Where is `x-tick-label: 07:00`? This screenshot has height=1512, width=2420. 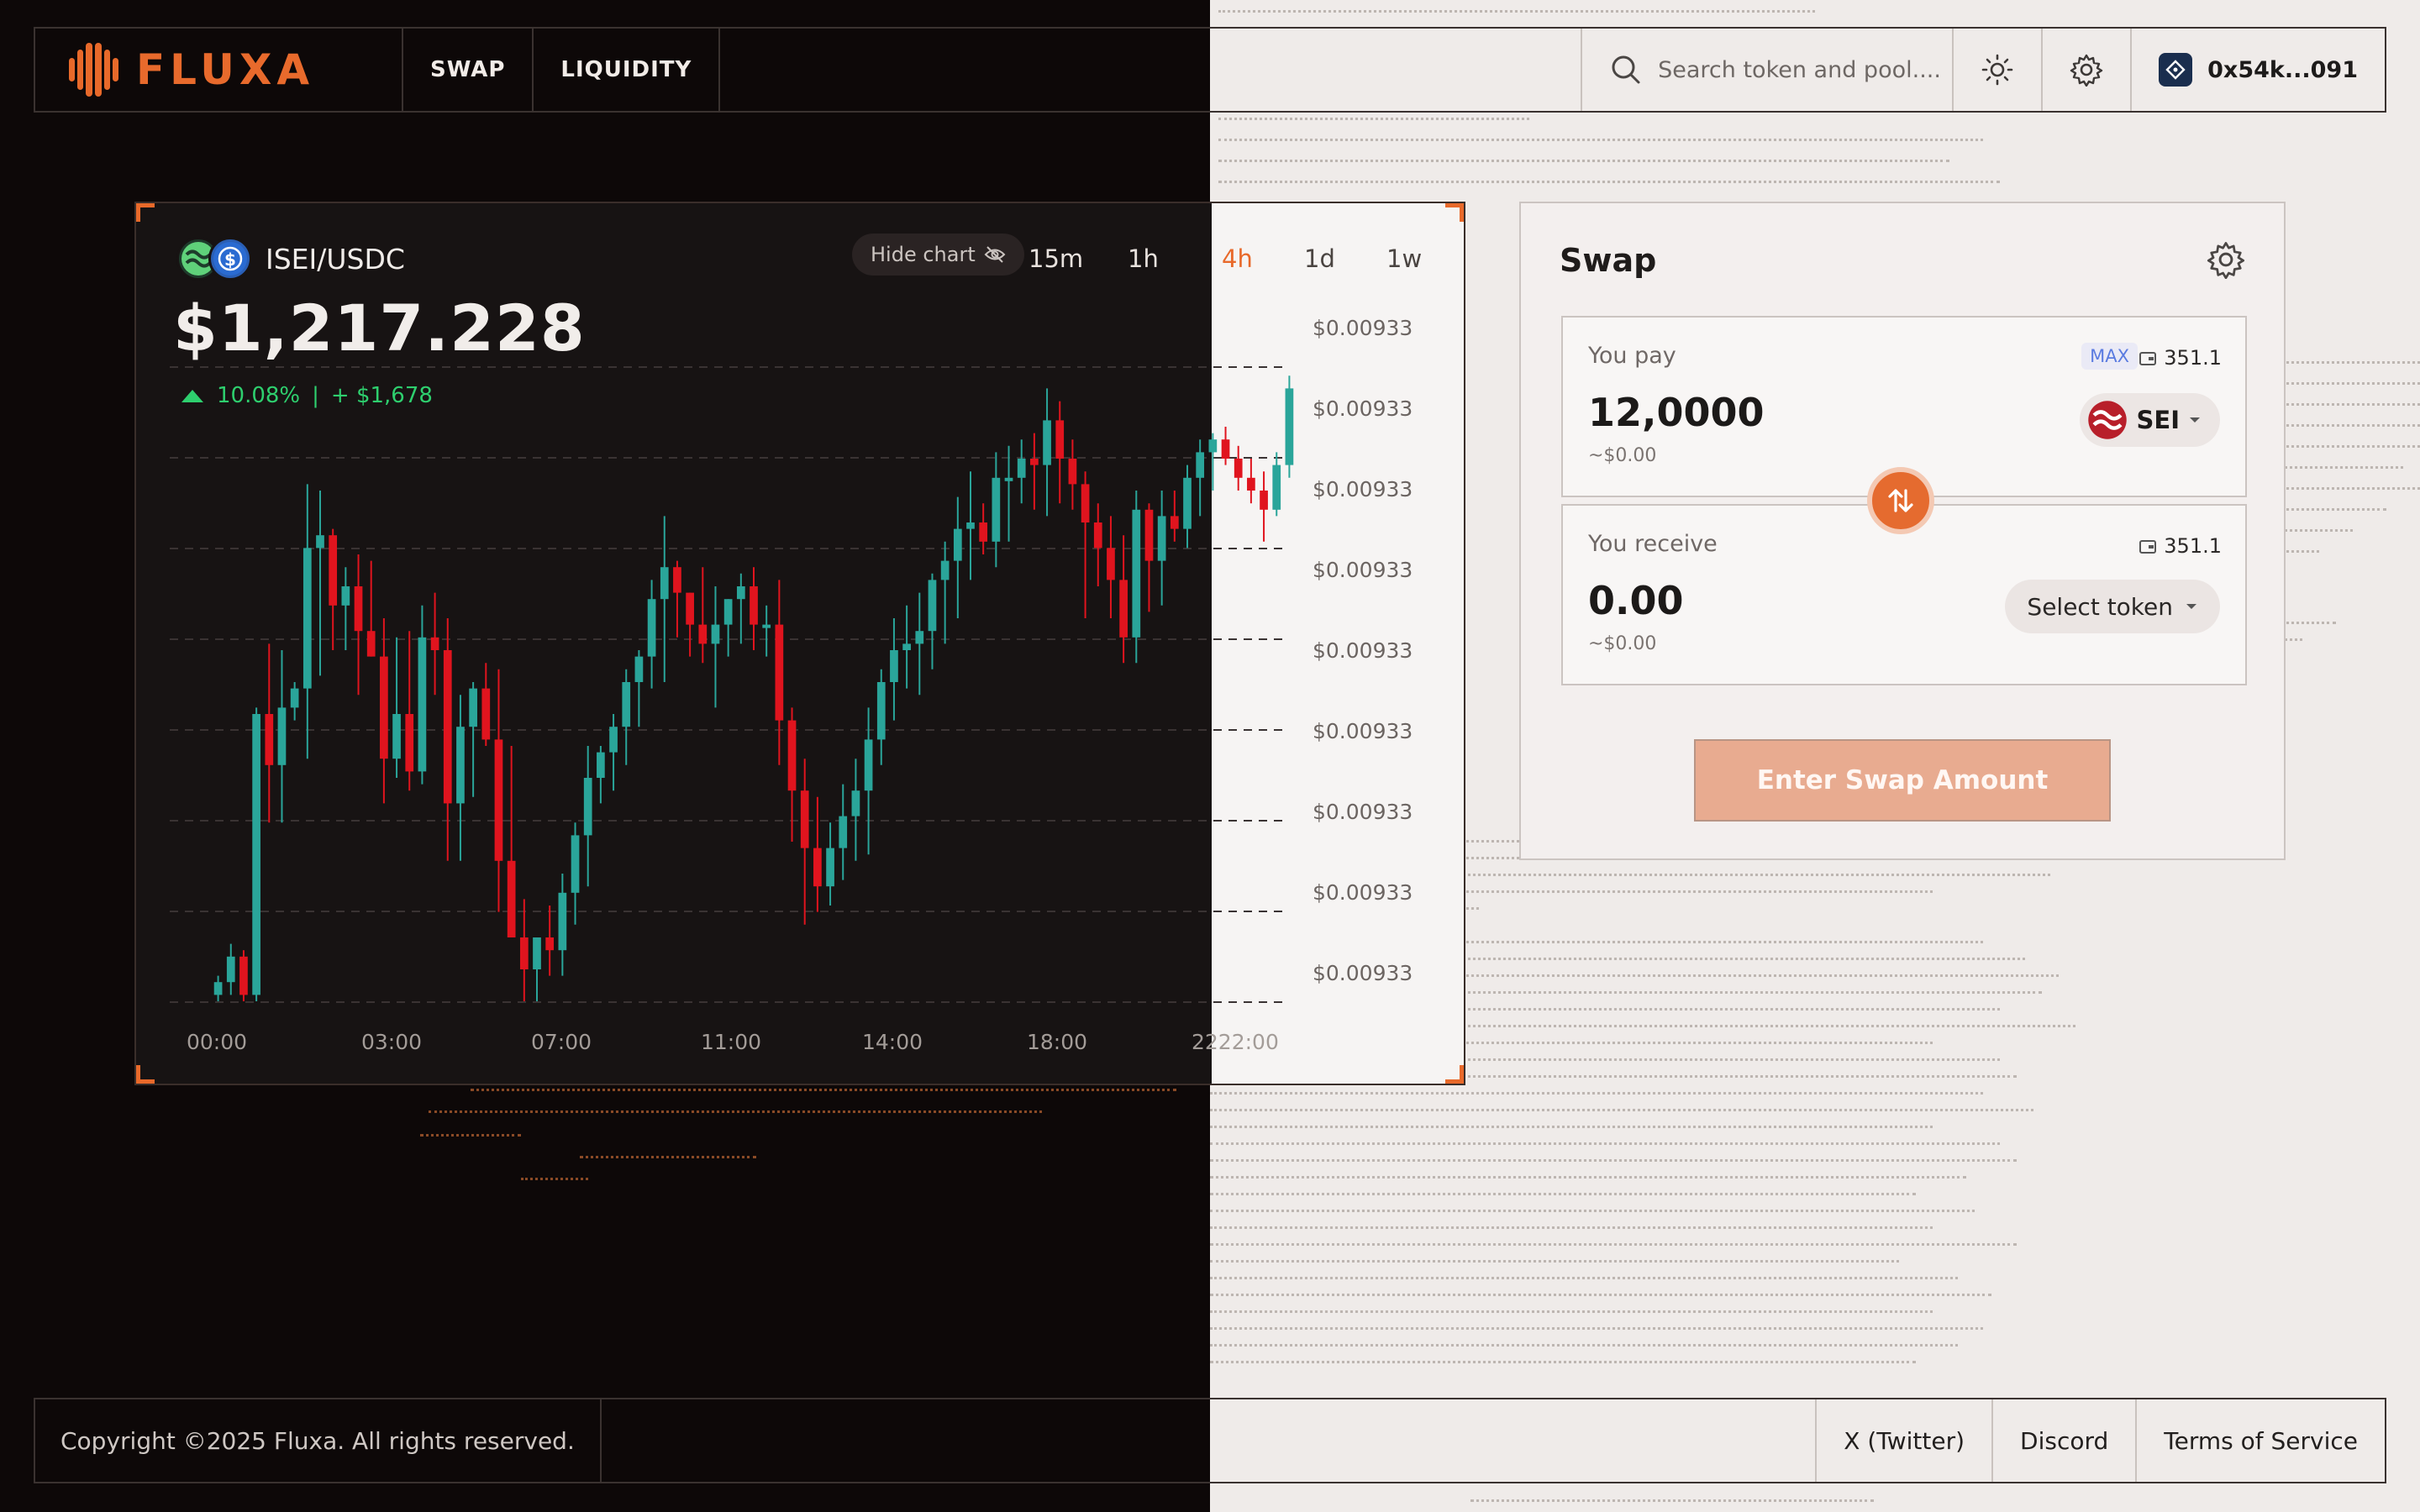 x-tick-label: 07:00 is located at coordinates (561, 1042).